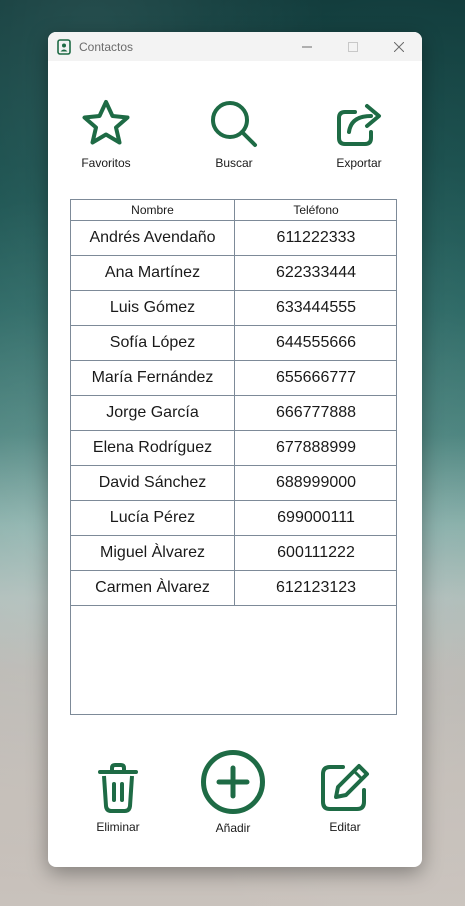  What do you see at coordinates (118, 788) in the screenshot?
I see `trash-icon` at bounding box center [118, 788].